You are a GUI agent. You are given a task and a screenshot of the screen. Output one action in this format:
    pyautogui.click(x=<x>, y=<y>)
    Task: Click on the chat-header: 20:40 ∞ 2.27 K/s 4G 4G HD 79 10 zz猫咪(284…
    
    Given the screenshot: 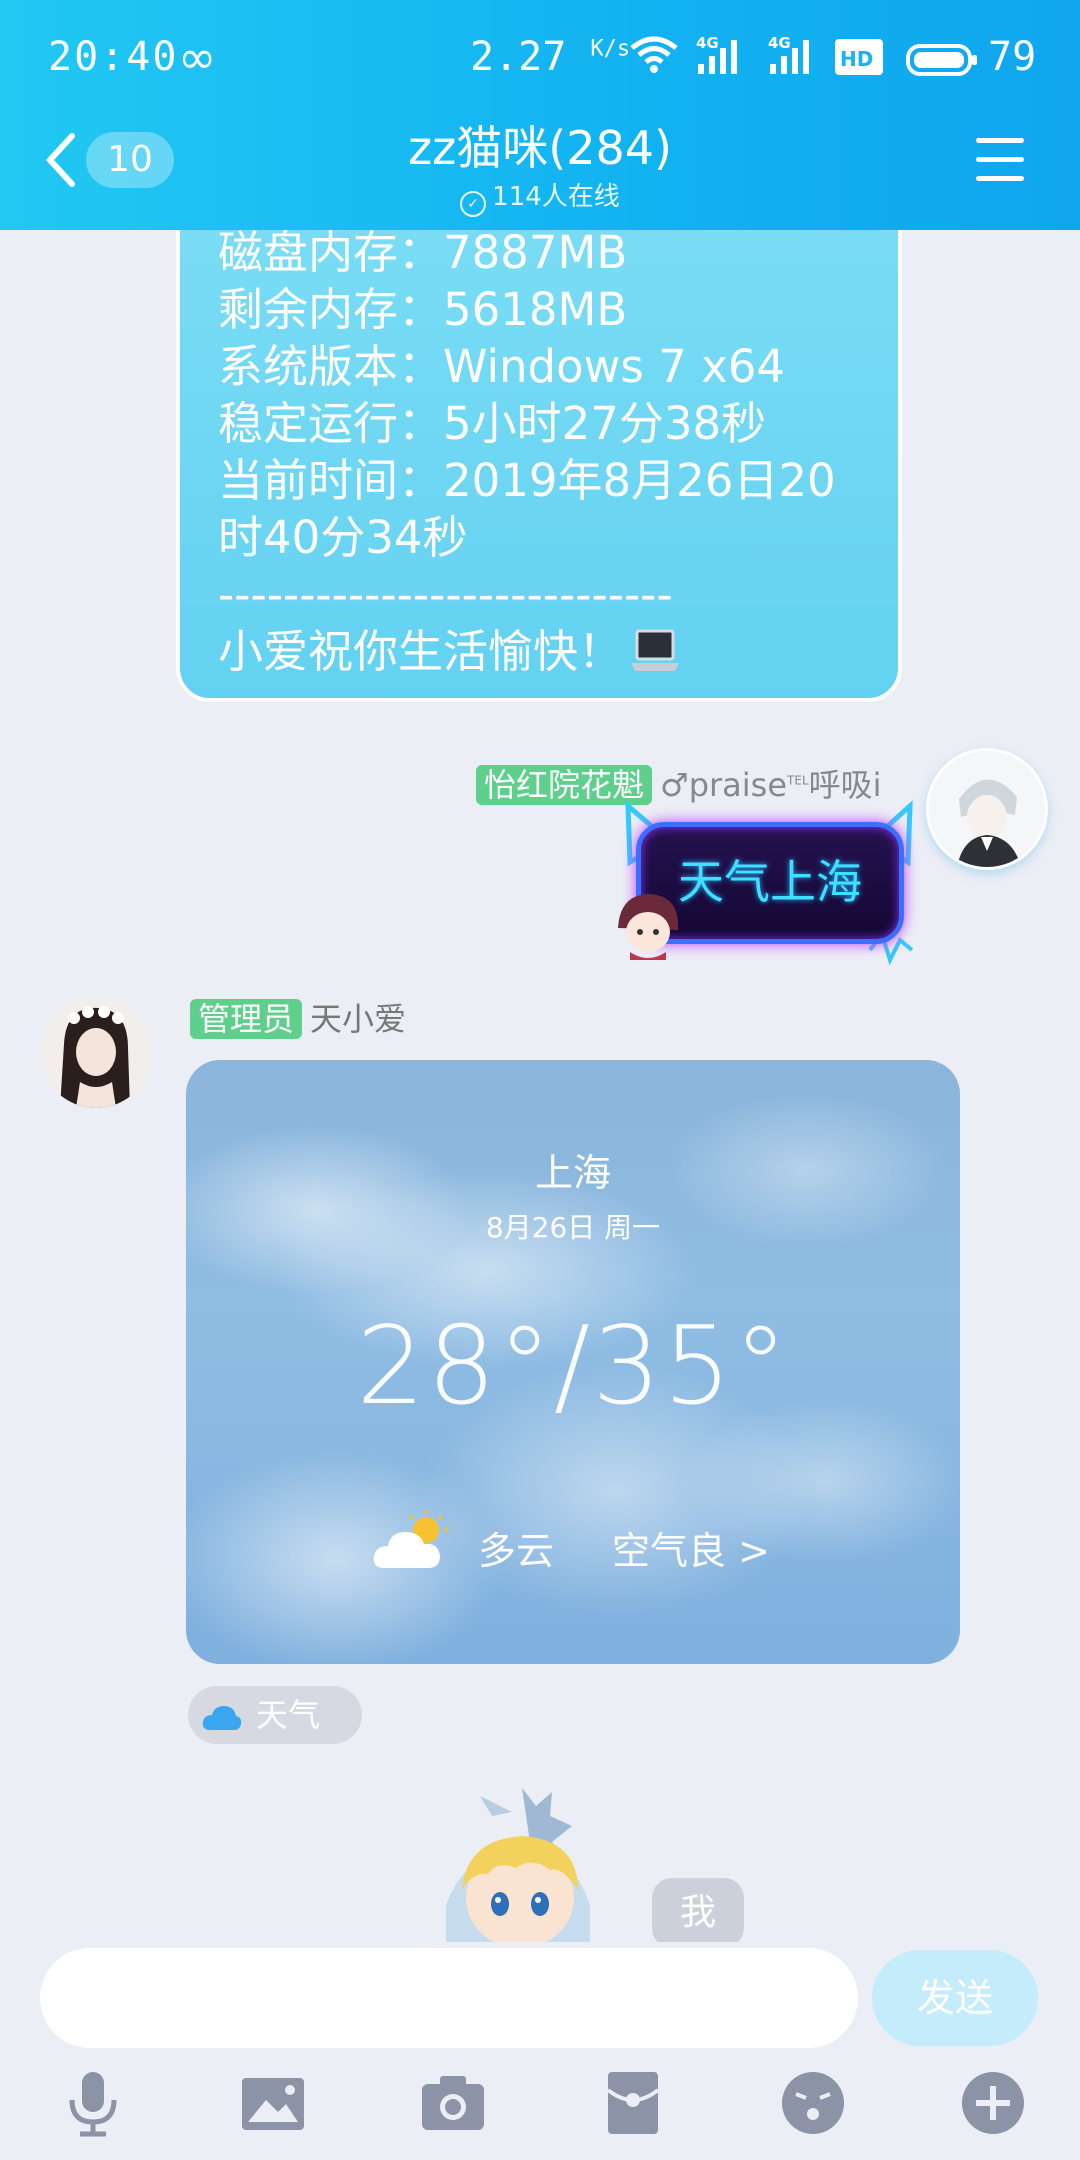 What is the action you would take?
    pyautogui.click(x=540, y=115)
    